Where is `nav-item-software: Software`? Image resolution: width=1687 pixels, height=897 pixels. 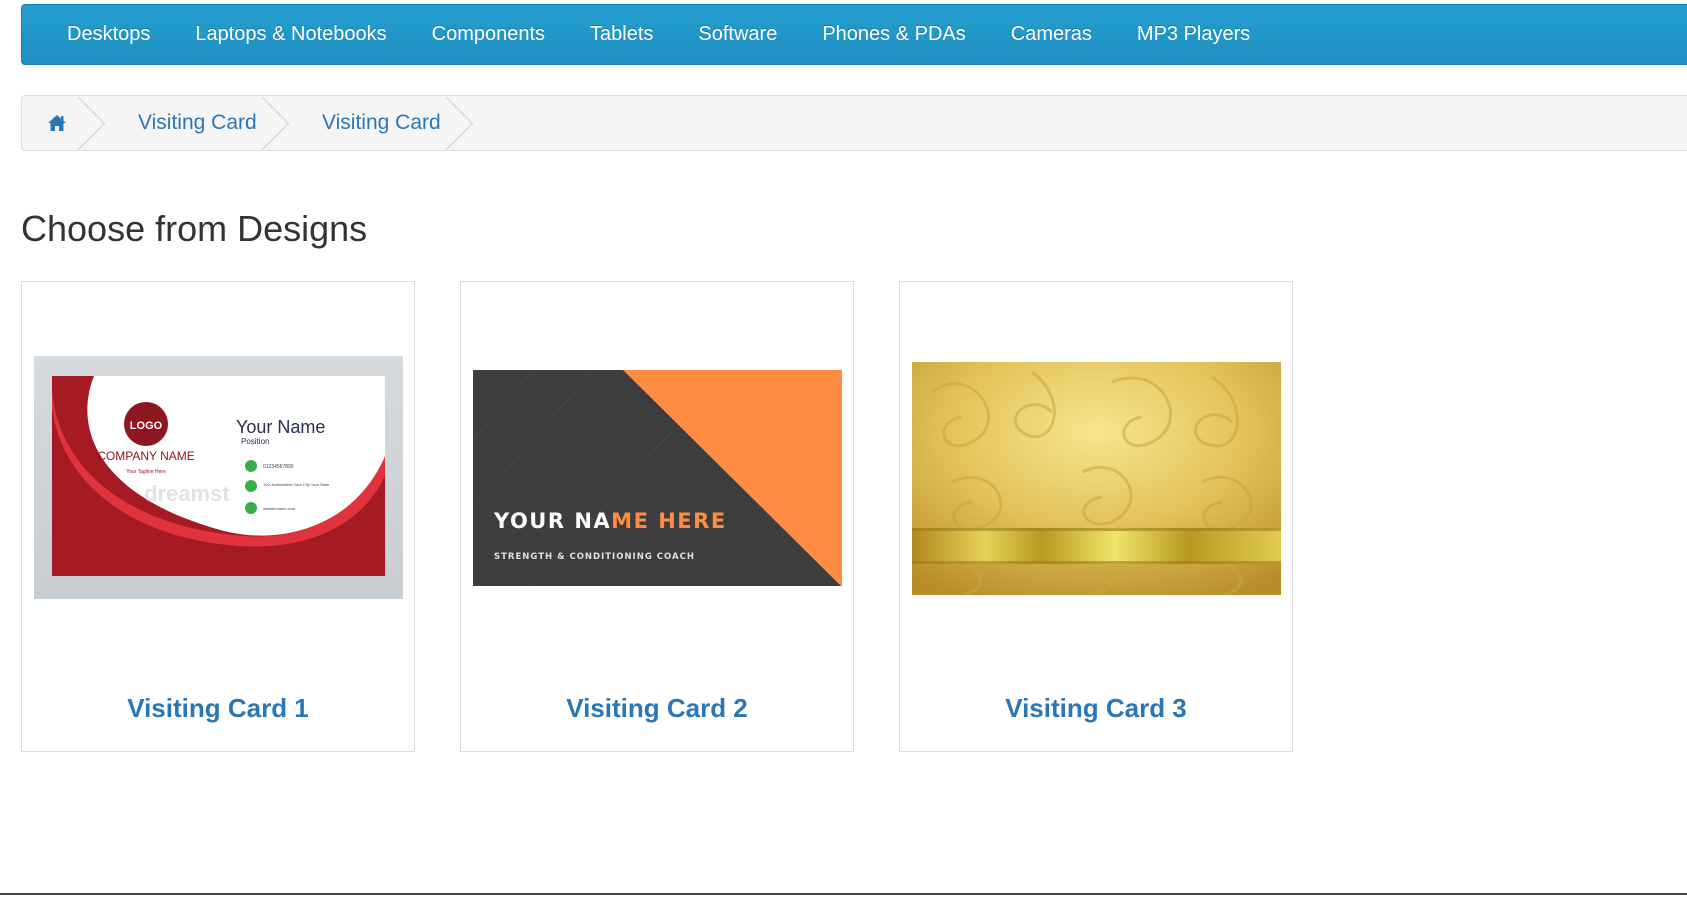
nav-item-software: Software is located at coordinates (737, 34).